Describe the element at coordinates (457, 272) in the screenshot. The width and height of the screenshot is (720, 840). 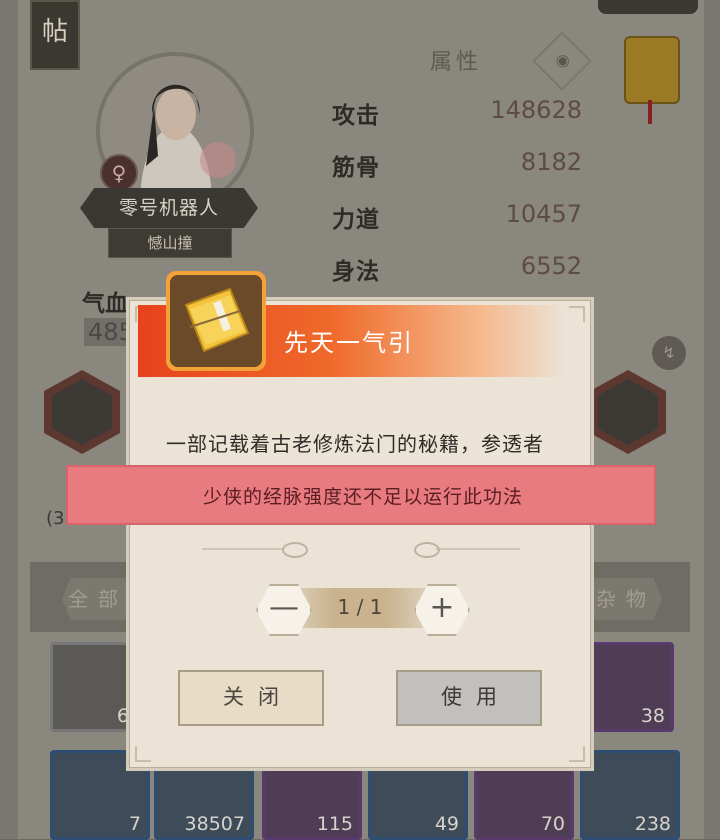
I see `stat-shenfa: 身法 6552` at that location.